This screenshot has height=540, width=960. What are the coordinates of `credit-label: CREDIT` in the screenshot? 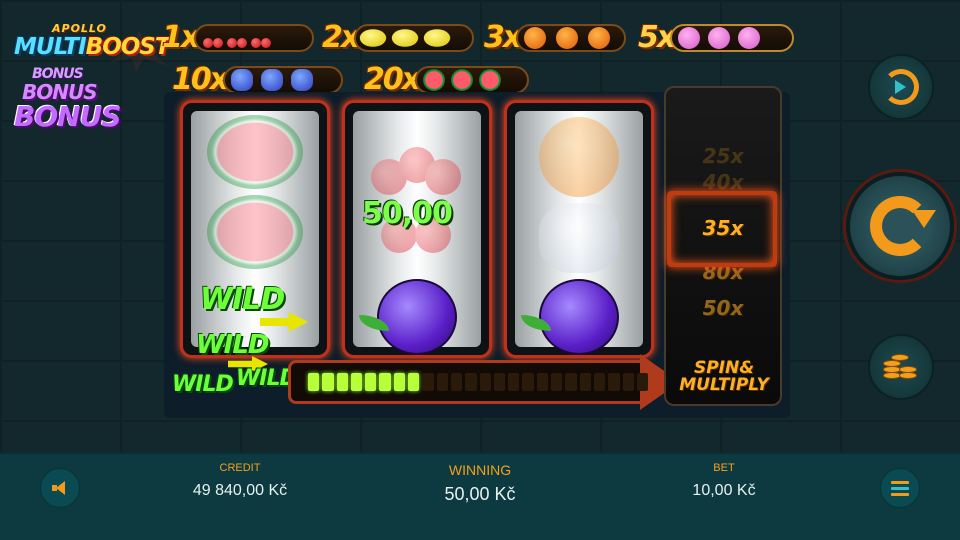 It's located at (240, 468).